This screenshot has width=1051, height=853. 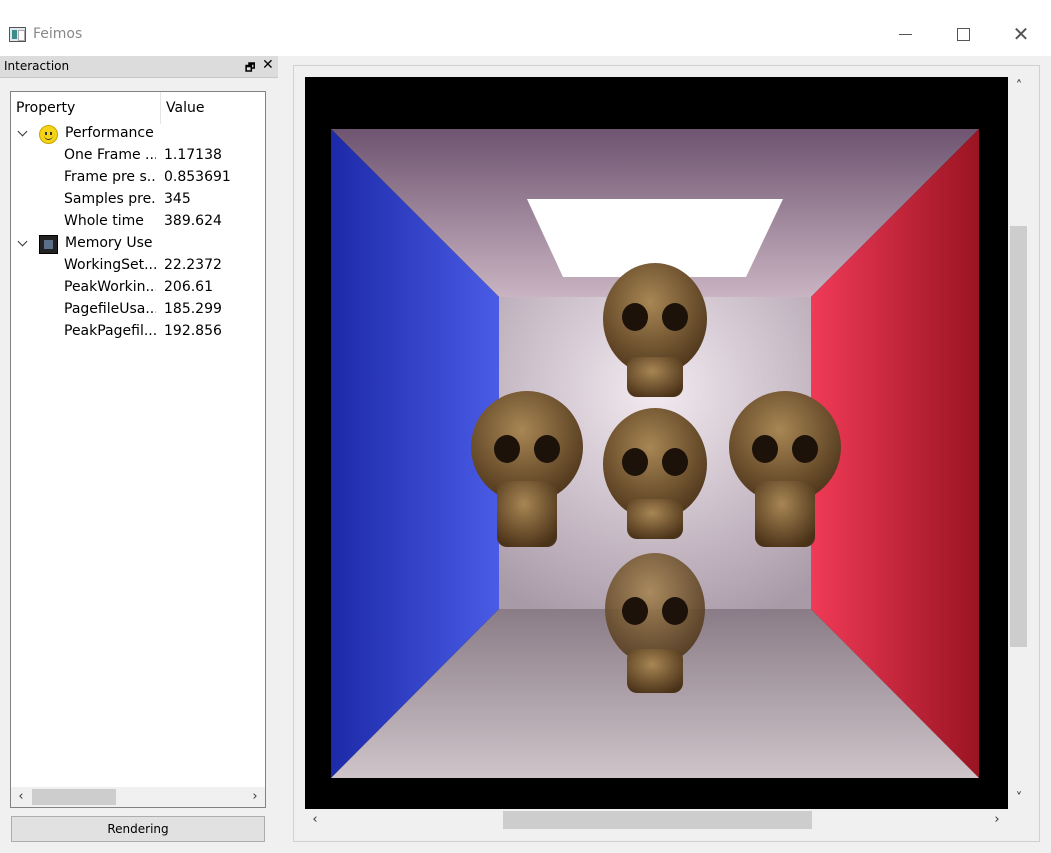 What do you see at coordinates (193, 331) in the screenshot?
I see `property-value: 192.856` at bounding box center [193, 331].